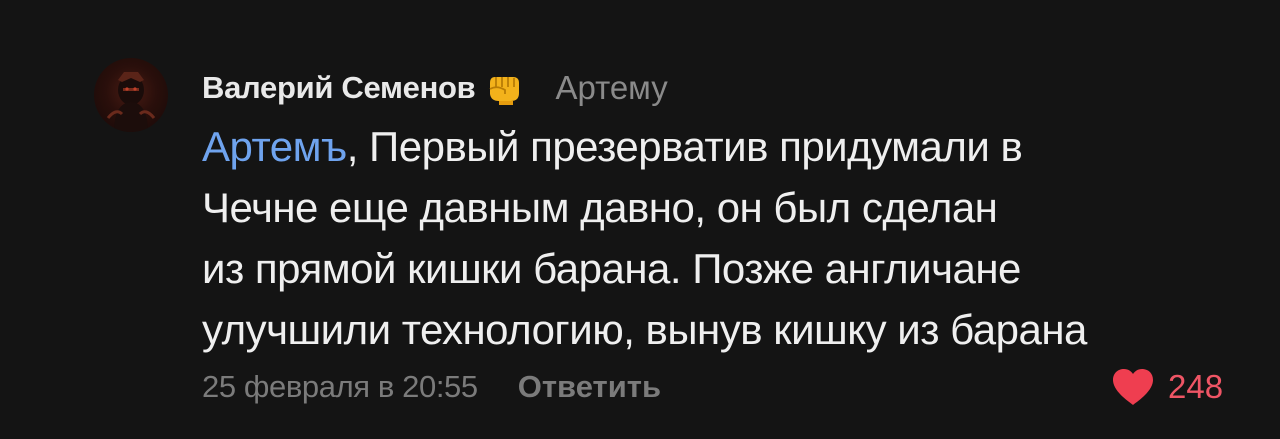  What do you see at coordinates (504, 88) in the screenshot?
I see `fist-icon` at bounding box center [504, 88].